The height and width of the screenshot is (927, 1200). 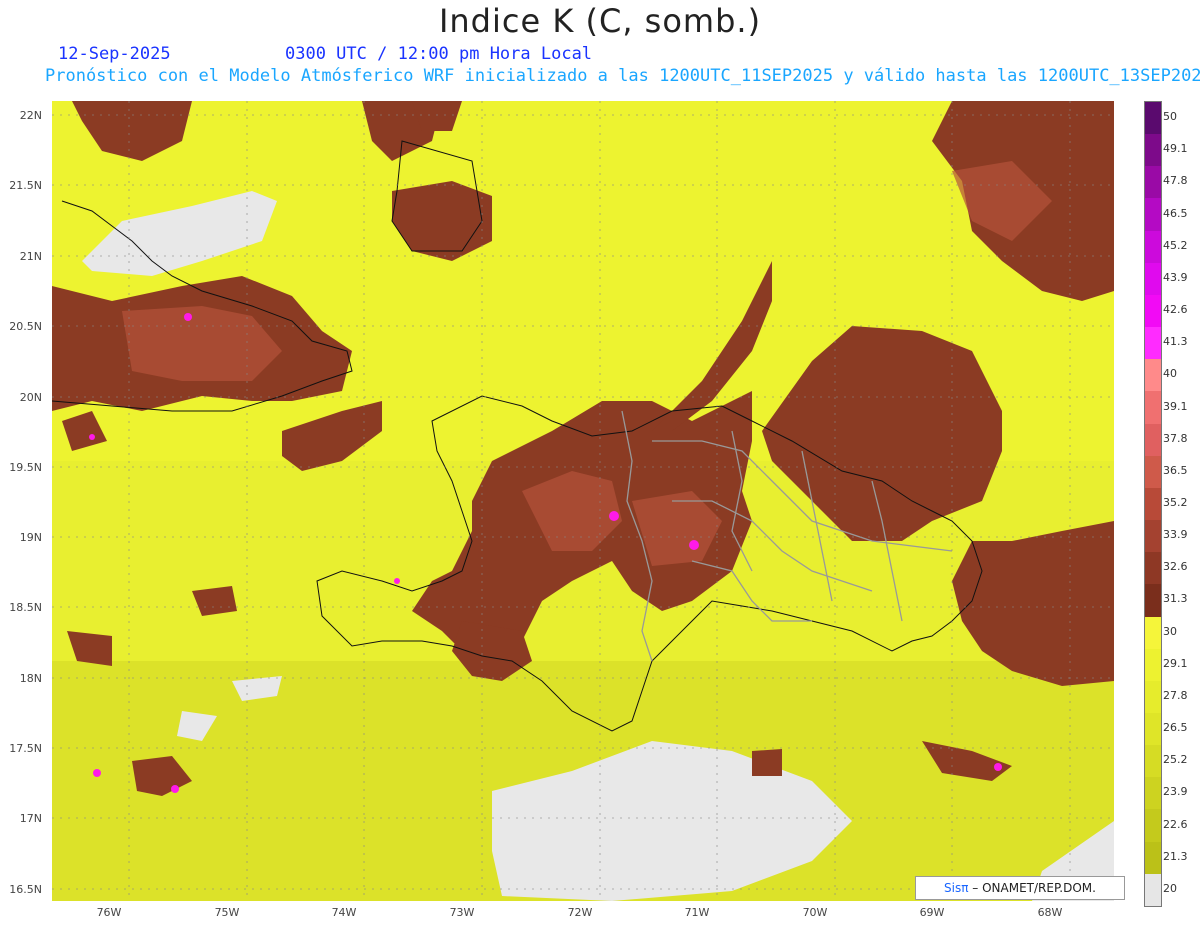 What do you see at coordinates (1175, 406) in the screenshot?
I see `colorbar-label: 39.1` at bounding box center [1175, 406].